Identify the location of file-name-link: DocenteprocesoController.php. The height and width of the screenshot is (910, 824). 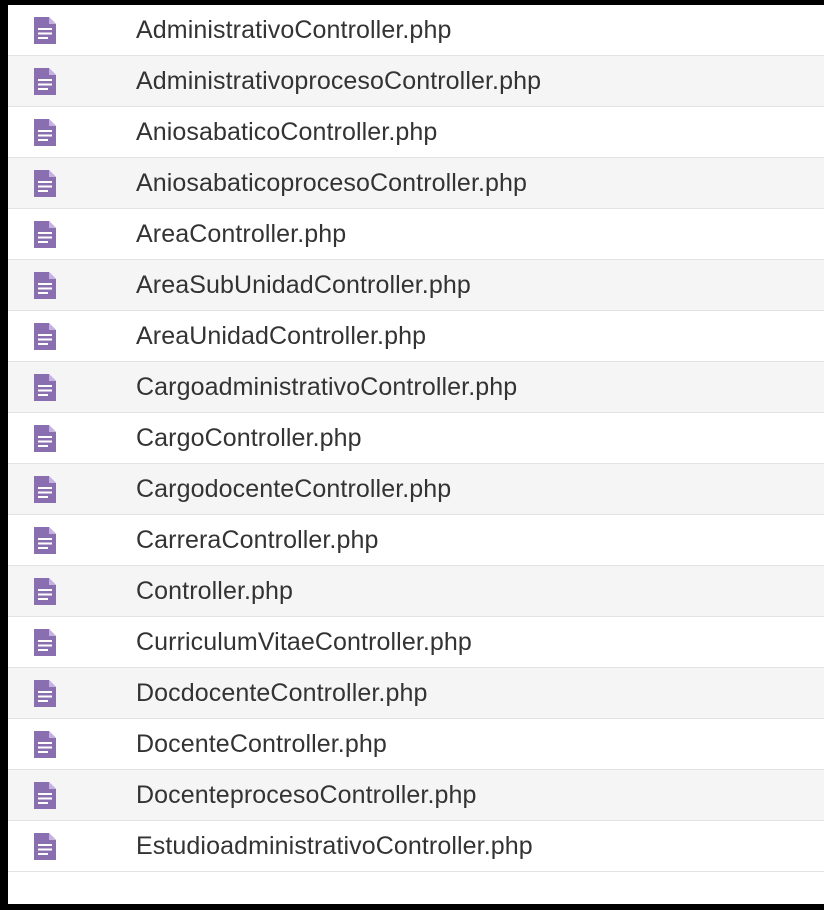
(306, 795).